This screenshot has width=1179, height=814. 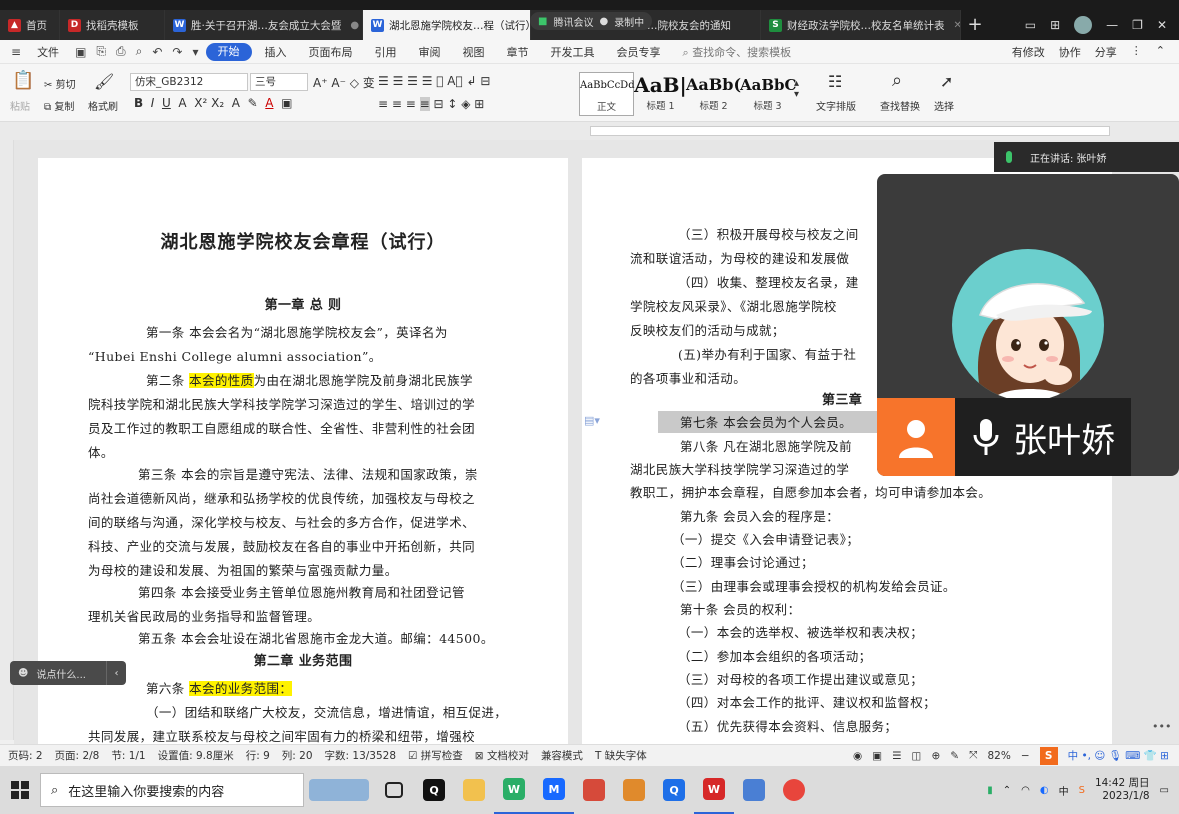 What do you see at coordinates (279, 82) in the screenshot?
I see `font-size-select: 三号` at bounding box center [279, 82].